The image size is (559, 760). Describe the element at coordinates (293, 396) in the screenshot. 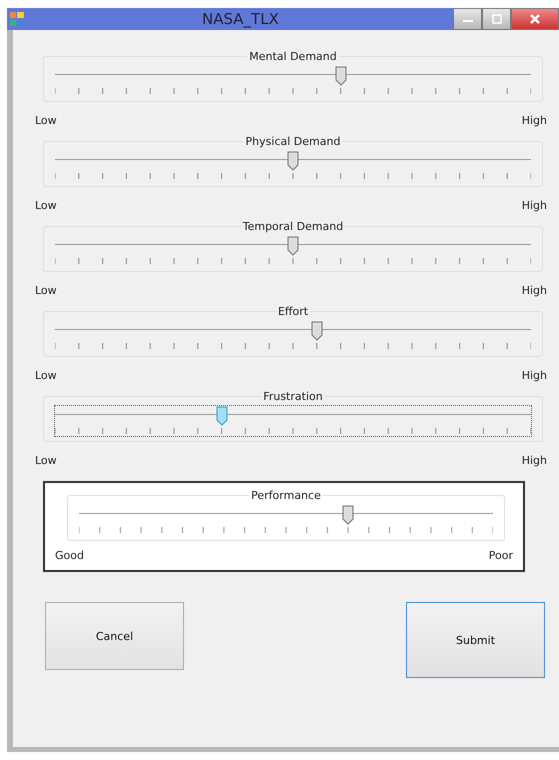

I see `slider-label: Frustration` at that location.